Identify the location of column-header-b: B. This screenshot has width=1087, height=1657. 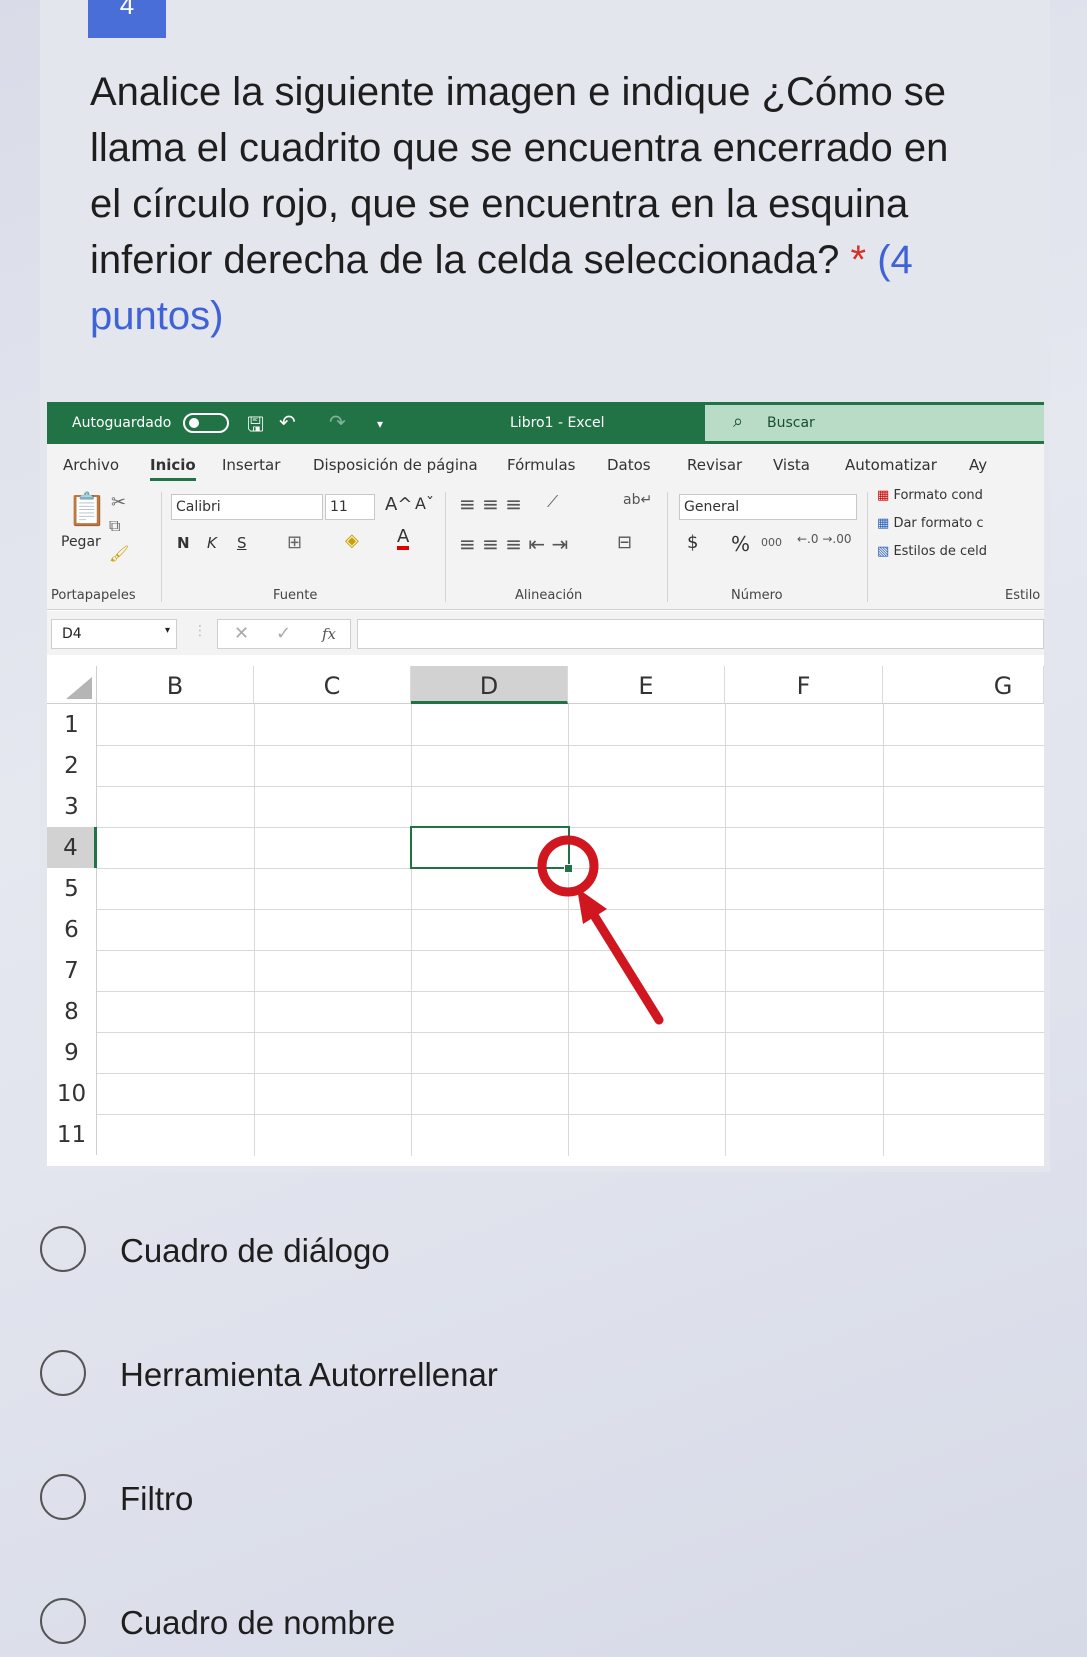
(175, 685).